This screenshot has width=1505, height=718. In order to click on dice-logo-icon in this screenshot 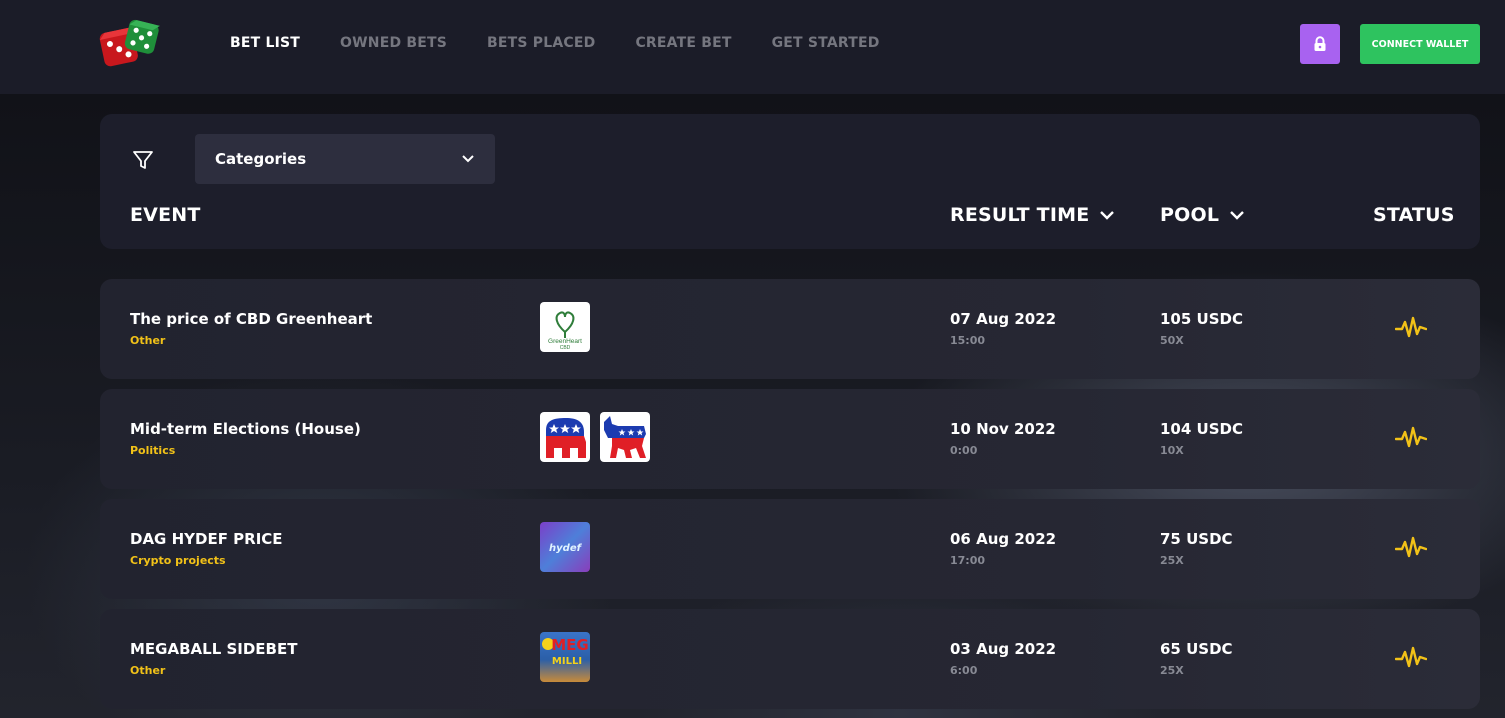, I will do `click(130, 44)`.